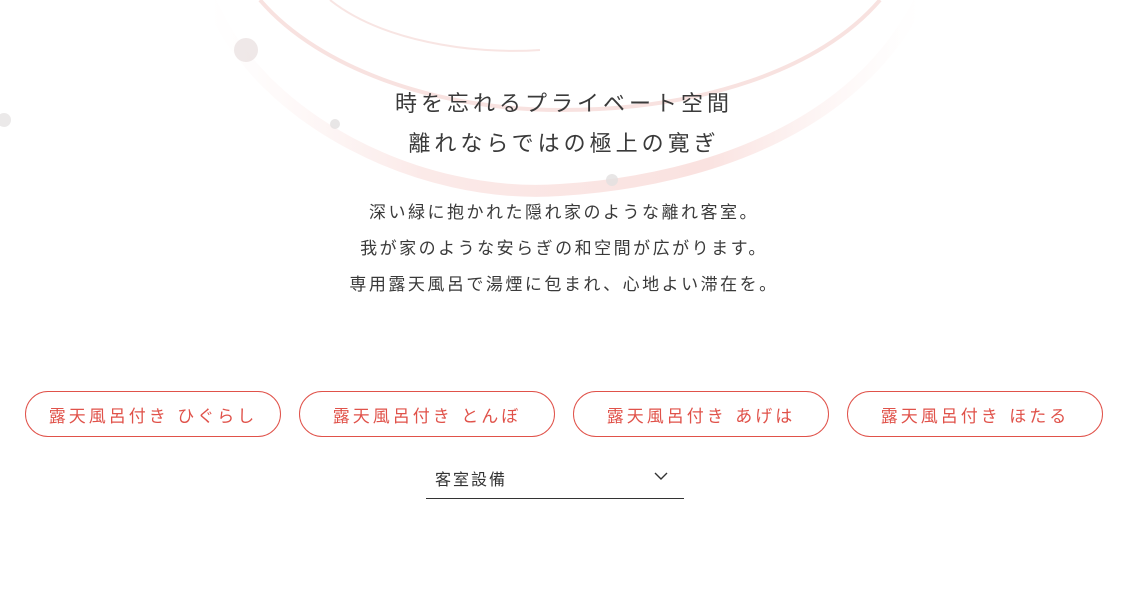 This screenshot has height=597, width=1128. I want to click on description-line-2: 我が家のような安らぎの和空間が広がります。, so click(564, 249).